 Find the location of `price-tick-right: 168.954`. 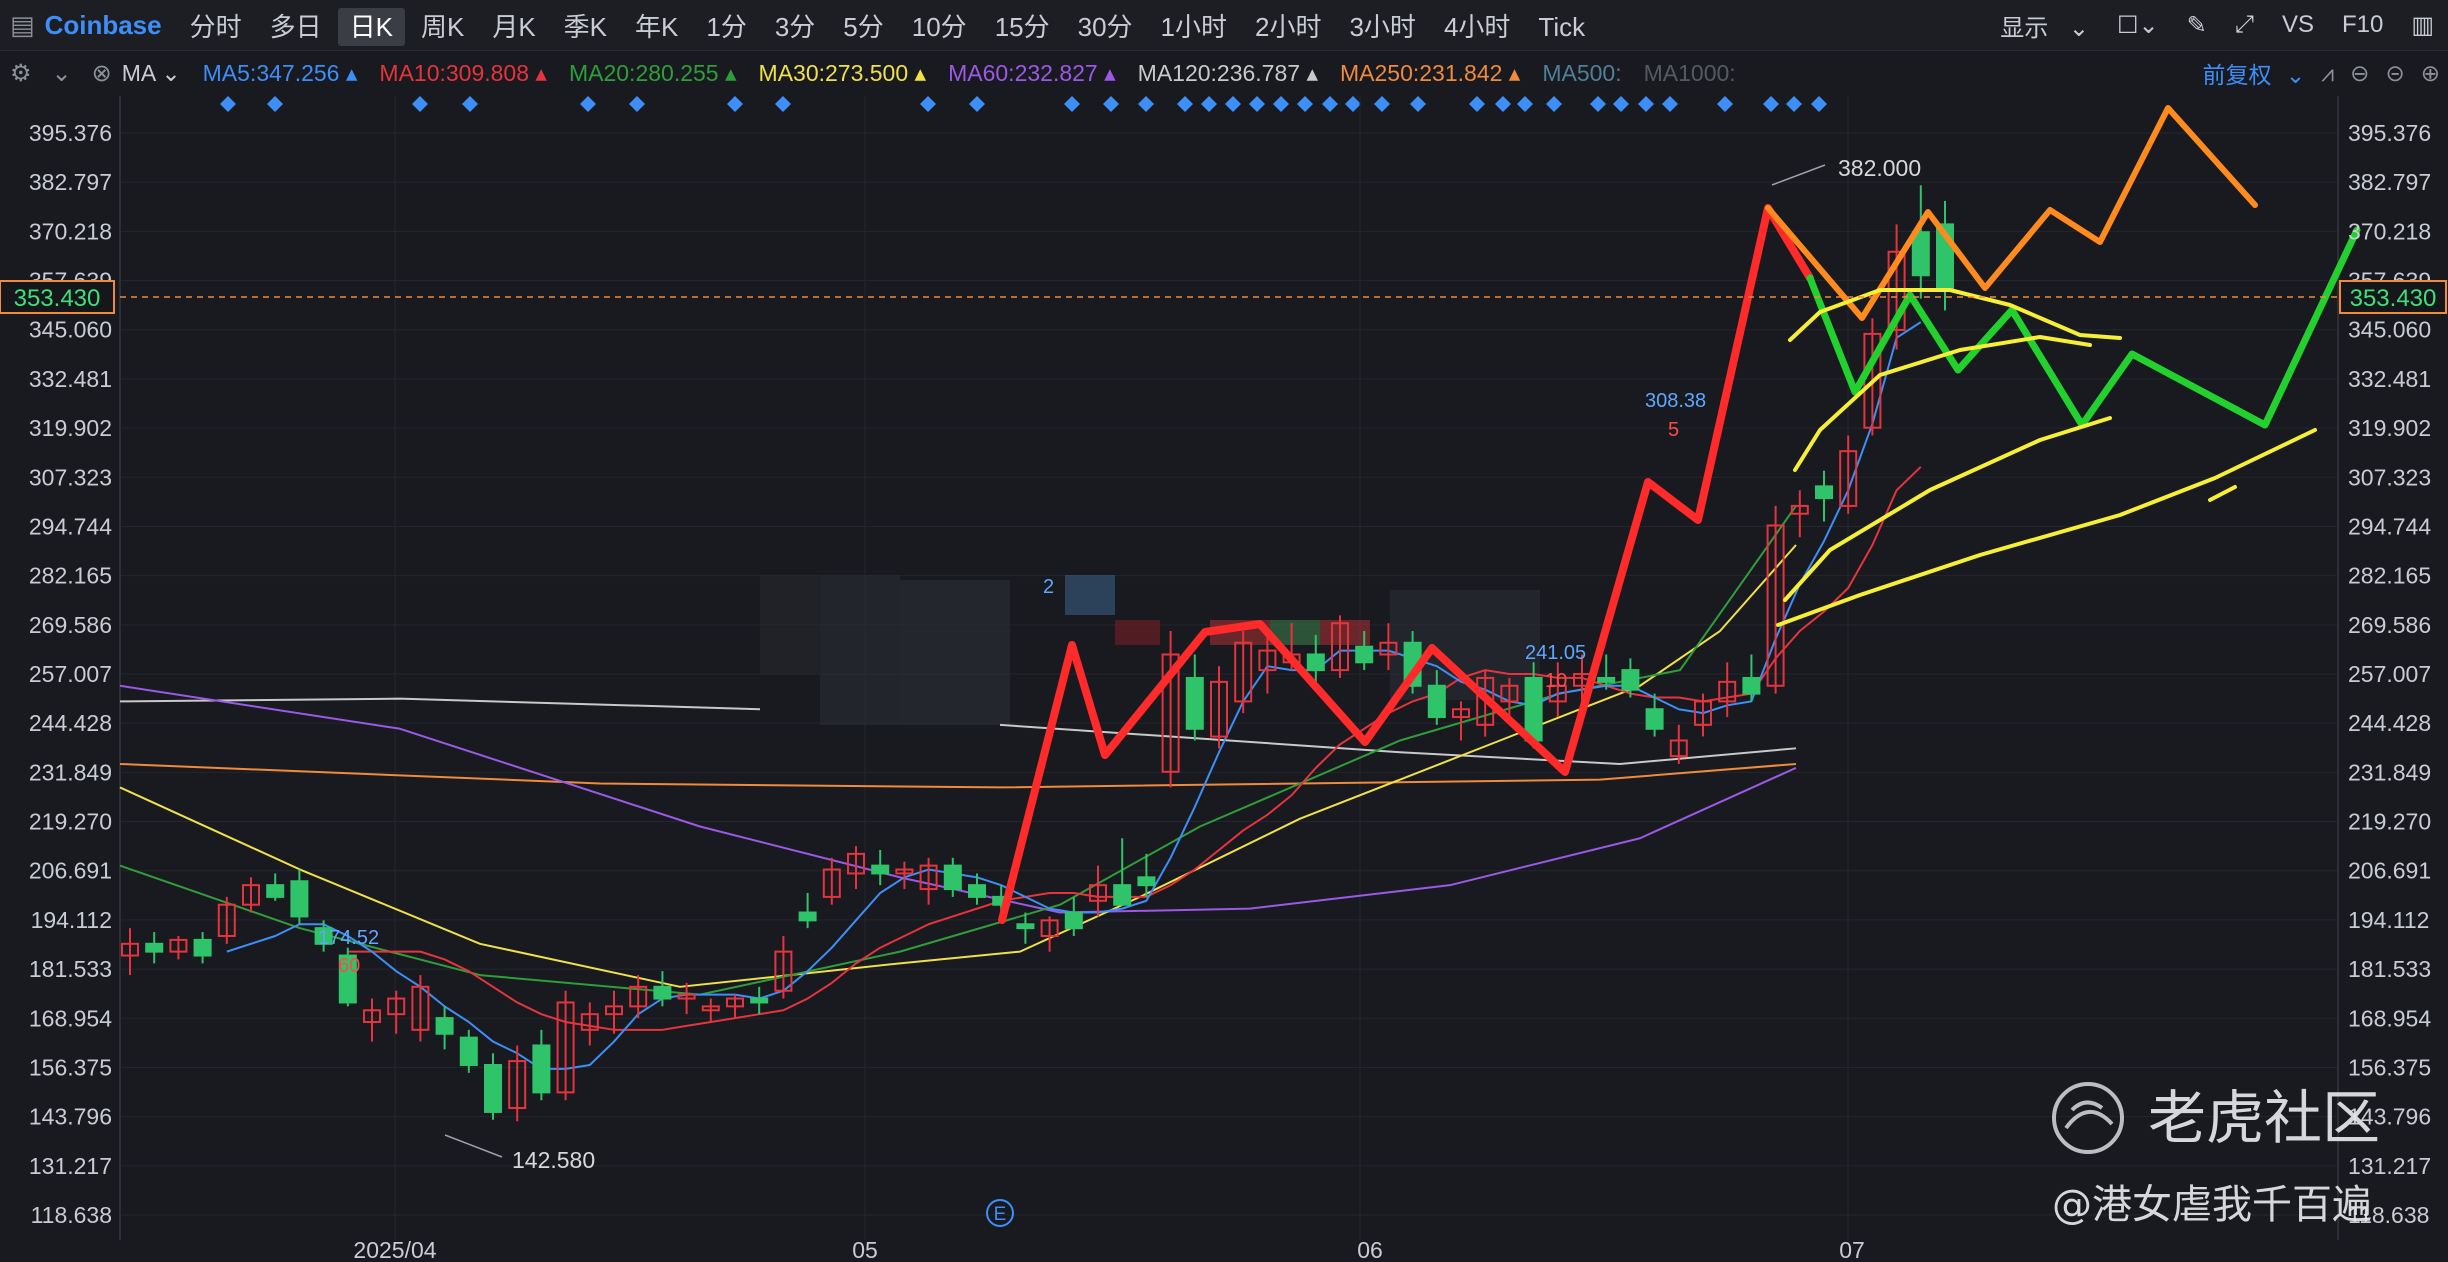

price-tick-right: 168.954 is located at coordinates (2389, 1018).